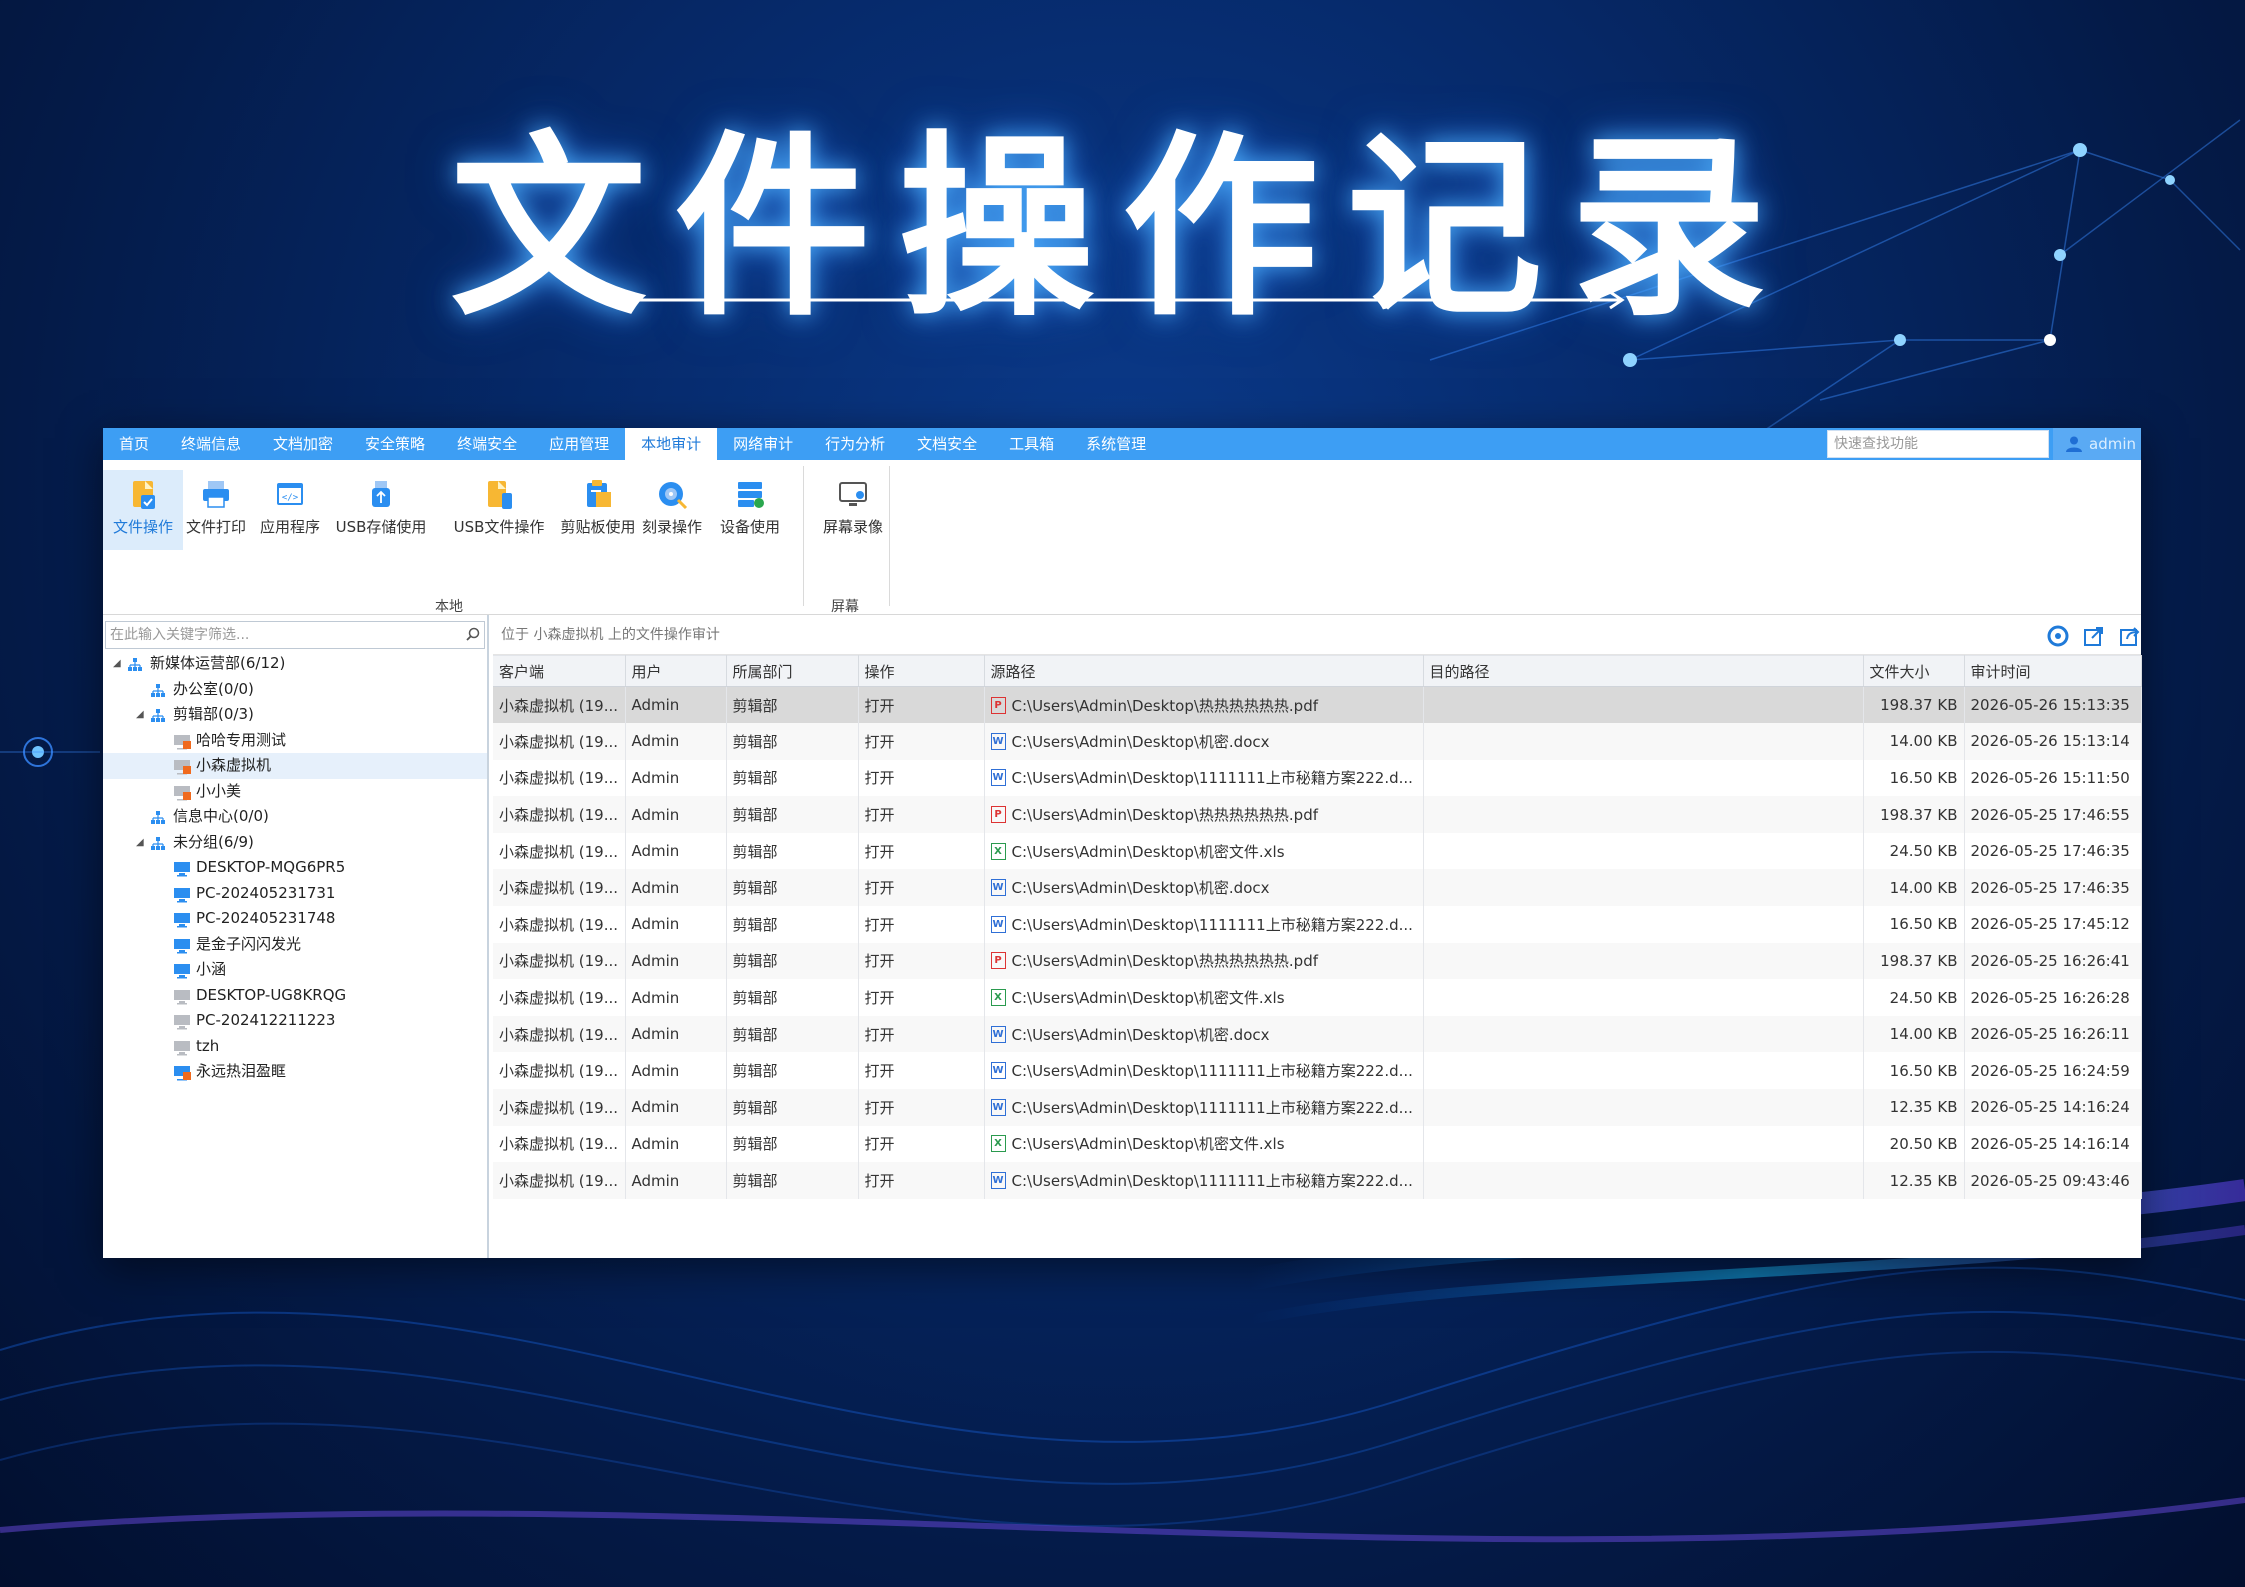 This screenshot has width=2245, height=1587. Describe the element at coordinates (1643, 1071) in the screenshot. I see `cell-dest-path` at that location.